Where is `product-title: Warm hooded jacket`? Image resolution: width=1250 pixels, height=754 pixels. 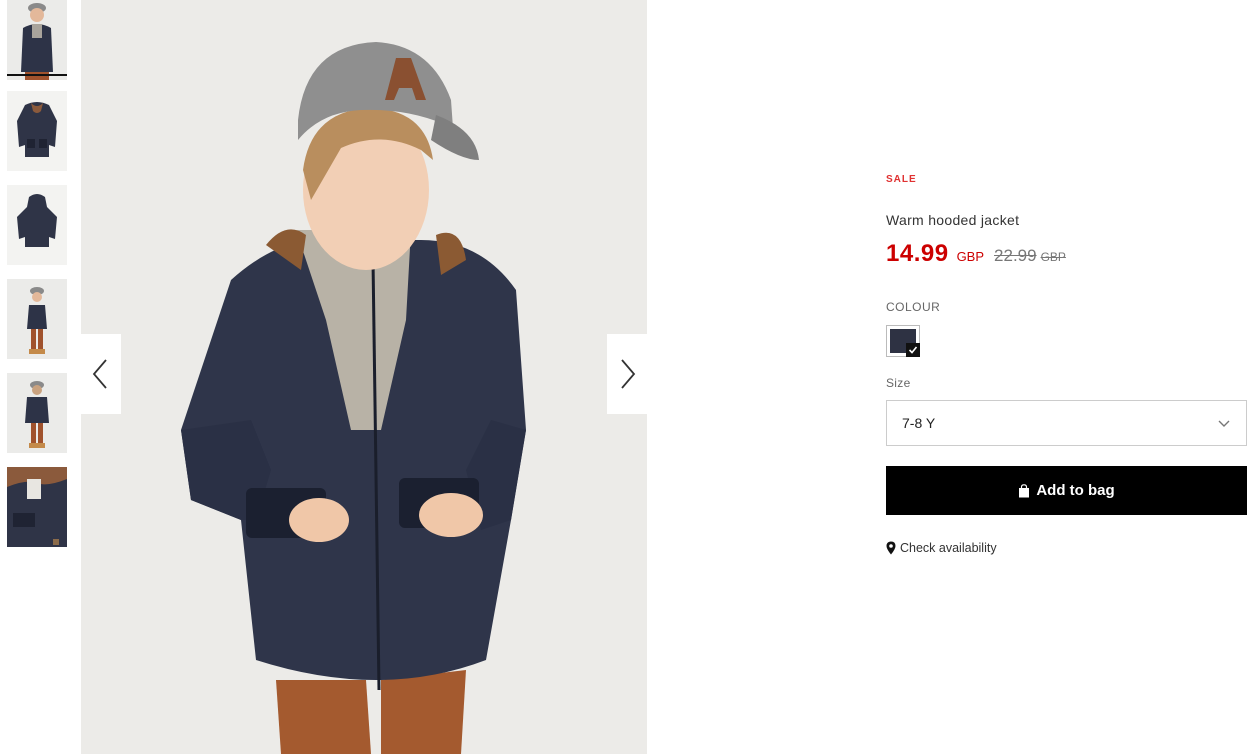 product-title: Warm hooded jacket is located at coordinates (953, 220).